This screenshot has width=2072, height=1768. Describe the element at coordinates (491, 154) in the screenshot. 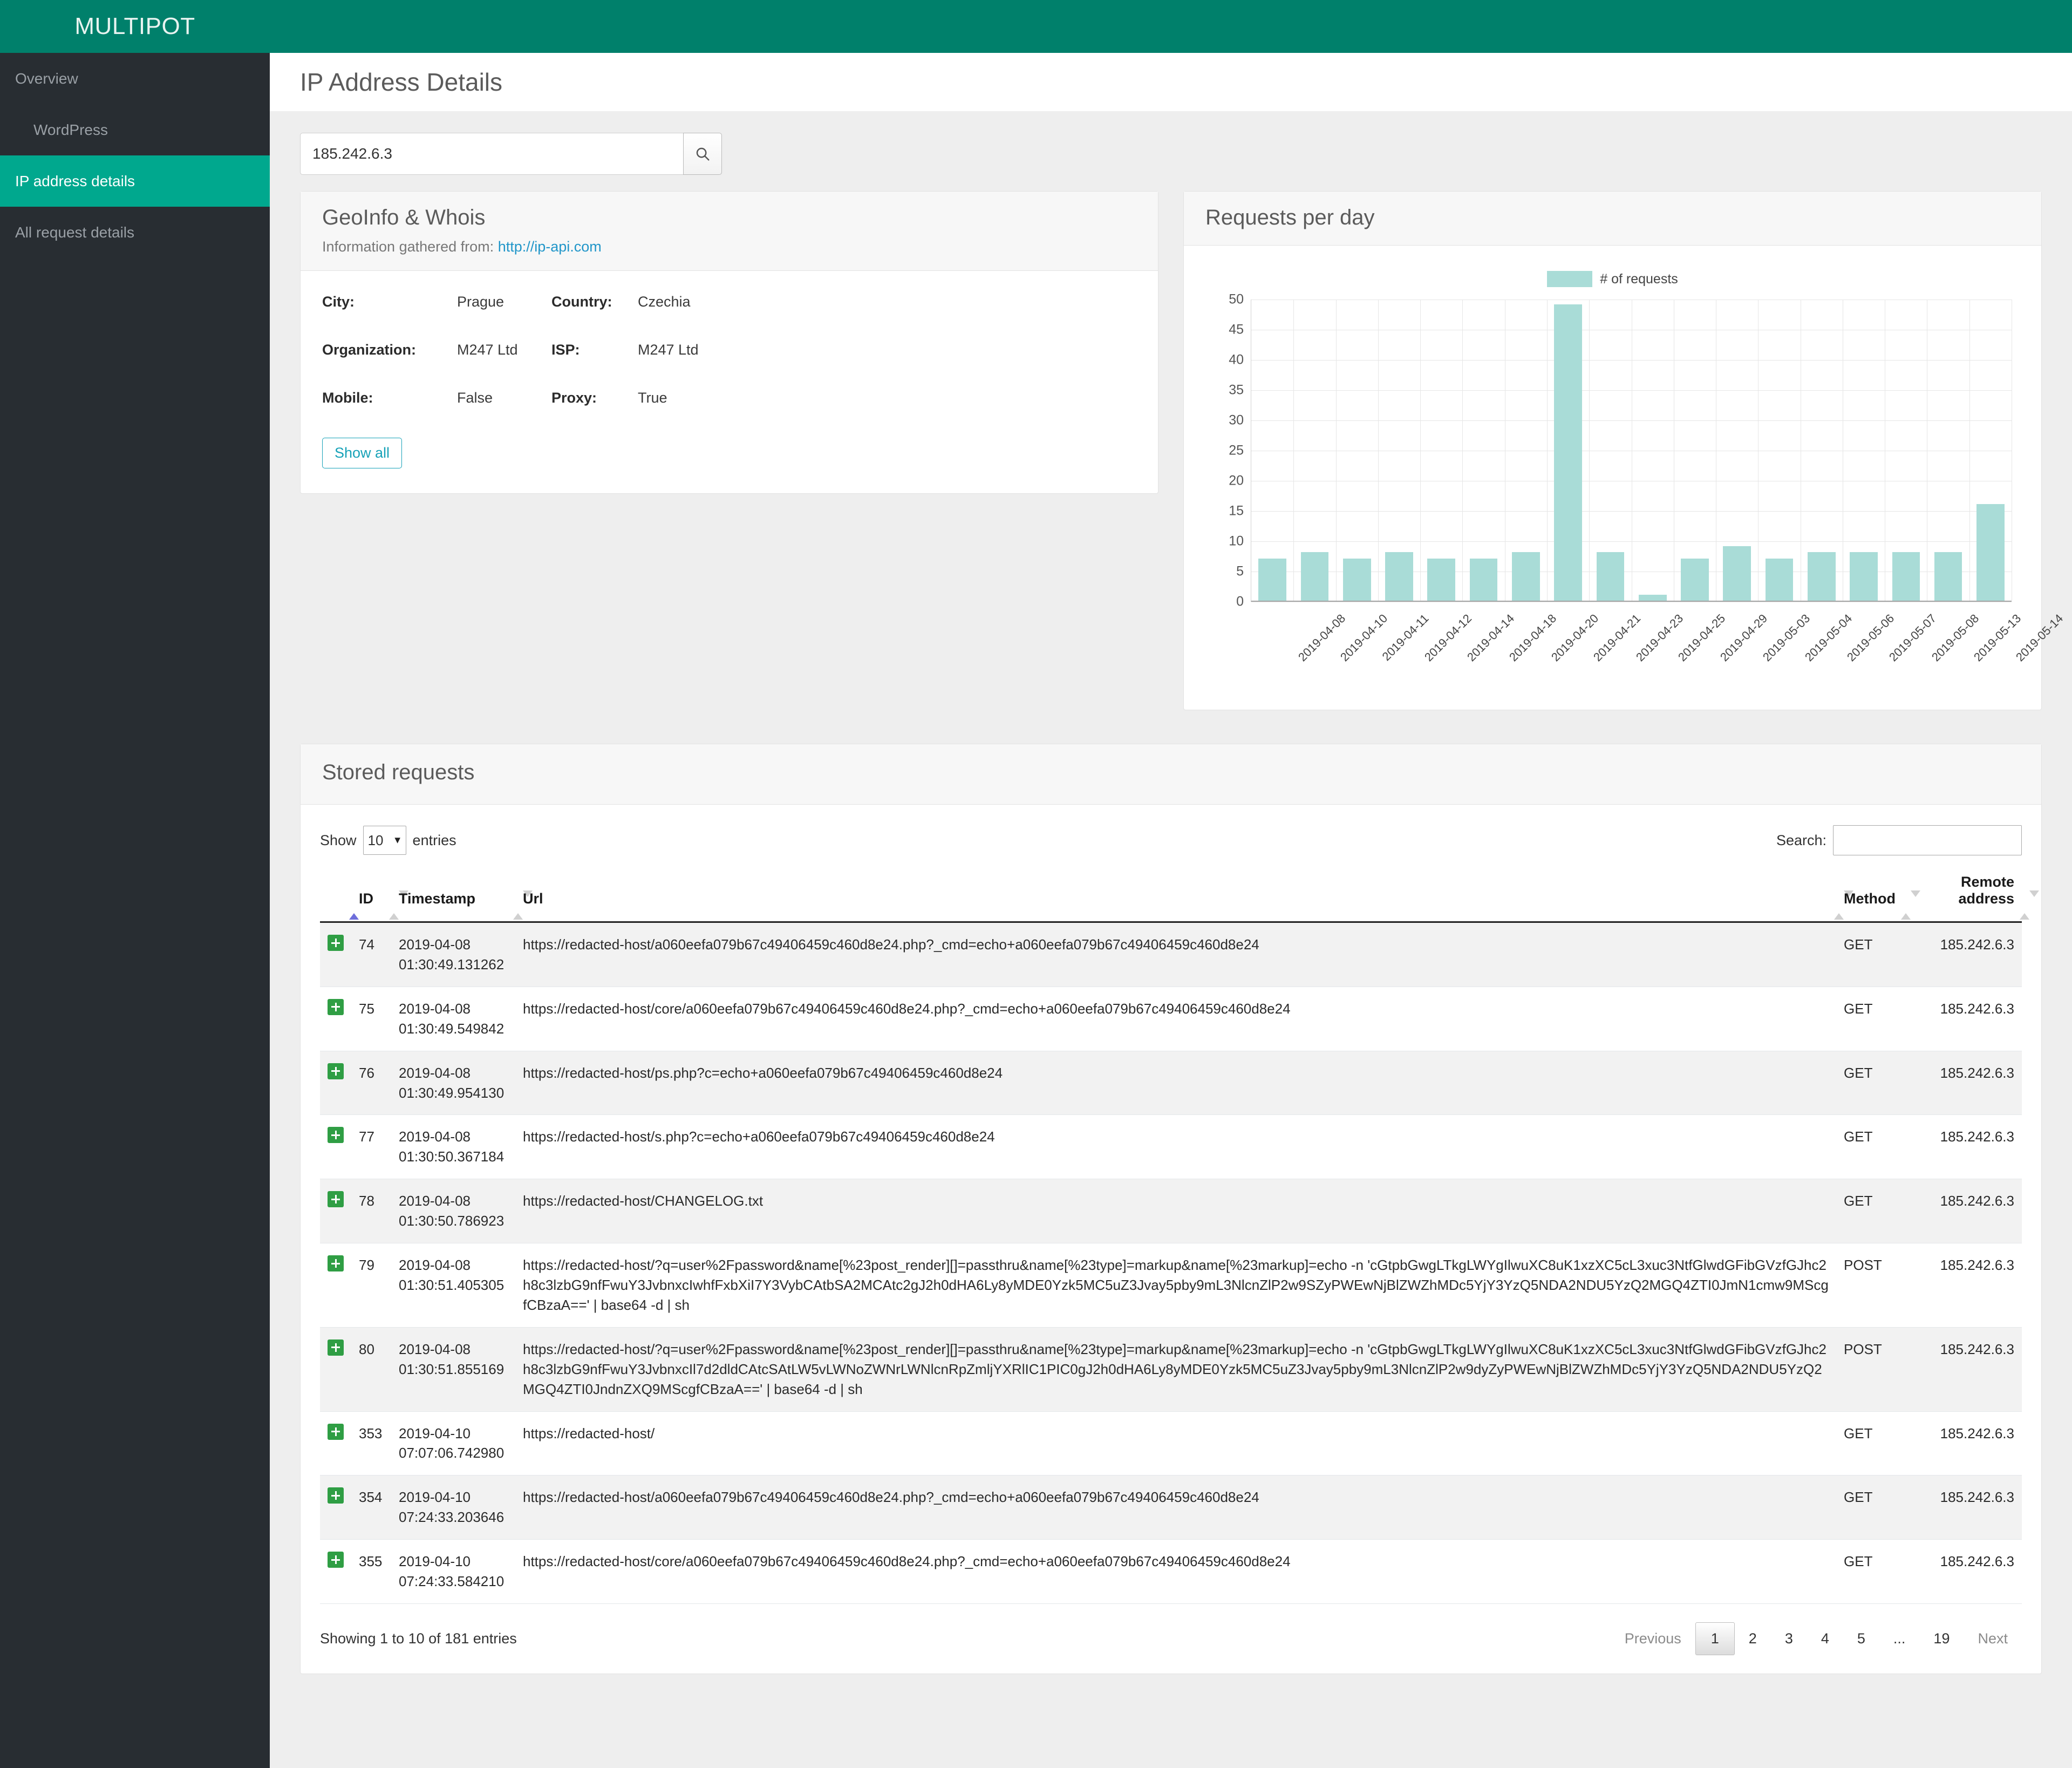

I see `ip-search-input` at that location.